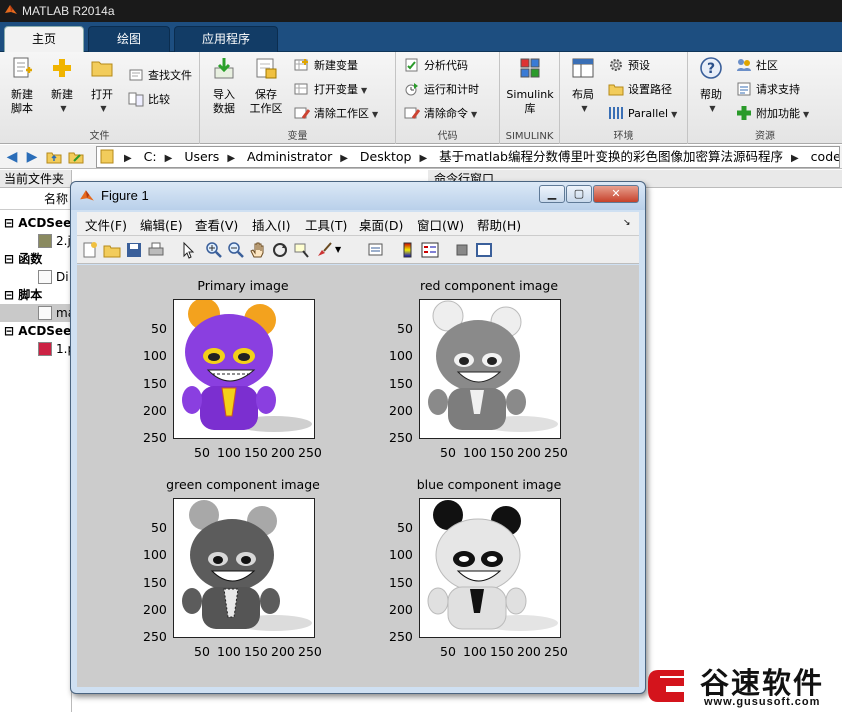  What do you see at coordinates (825, 156) in the screenshot?
I see `path-segment-code: code` at bounding box center [825, 156].